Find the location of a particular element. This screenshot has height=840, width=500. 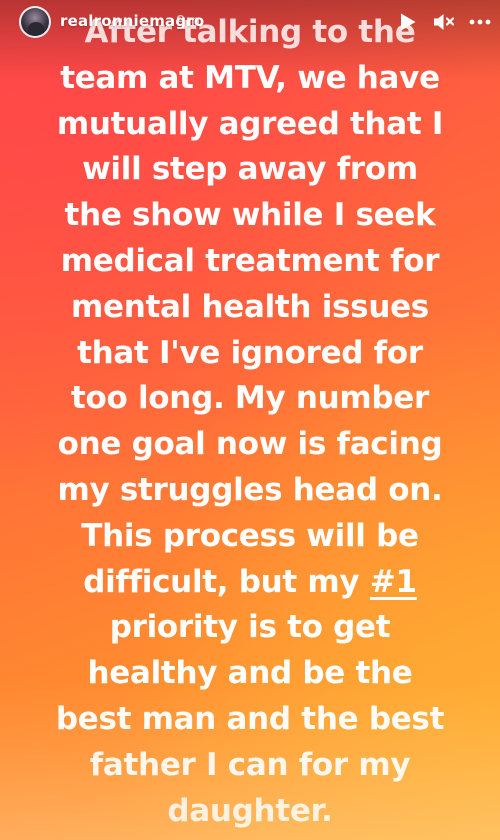

play-button is located at coordinates (408, 22).